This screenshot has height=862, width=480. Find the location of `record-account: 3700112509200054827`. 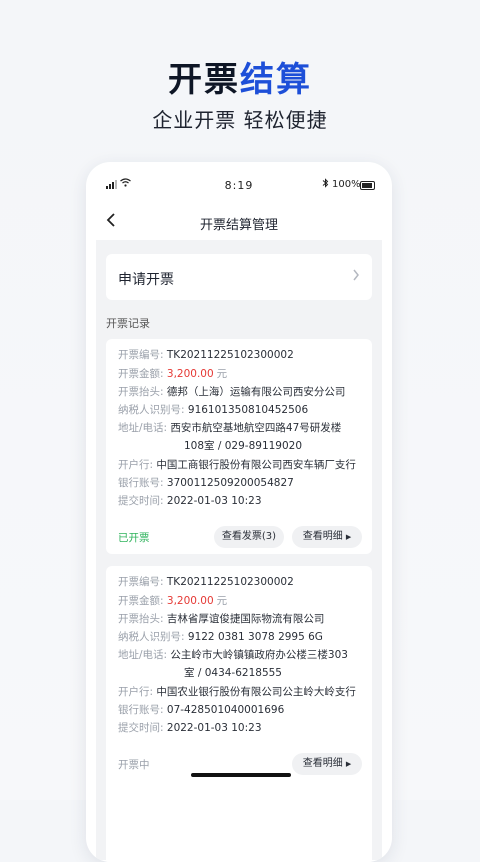

record-account: 3700112509200054827 is located at coordinates (230, 483).